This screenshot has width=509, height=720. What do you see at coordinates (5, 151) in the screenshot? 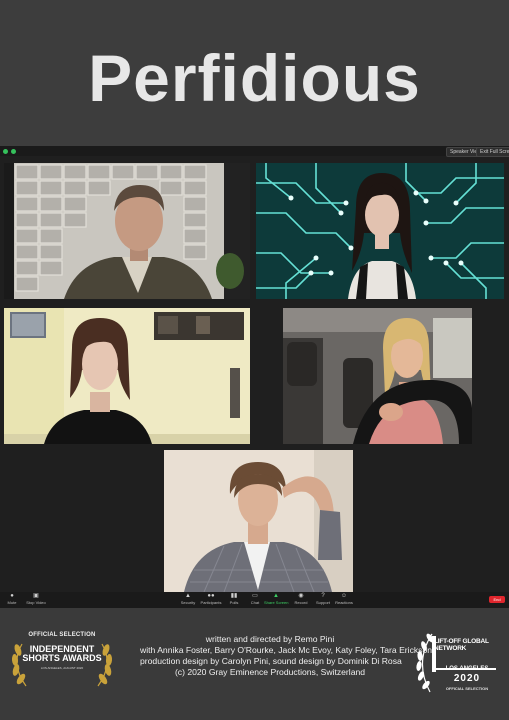
I see `window-status-dot-icon` at bounding box center [5, 151].